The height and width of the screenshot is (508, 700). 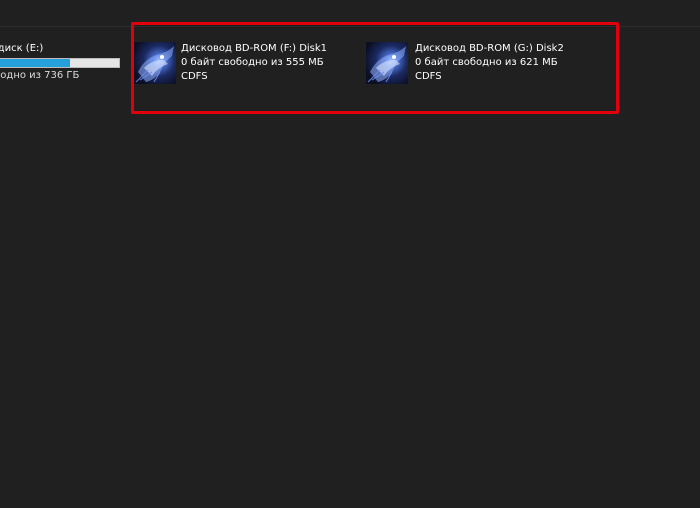 I want to click on drive-e-free-space: ободно из 736 ГБ, so click(x=40, y=75).